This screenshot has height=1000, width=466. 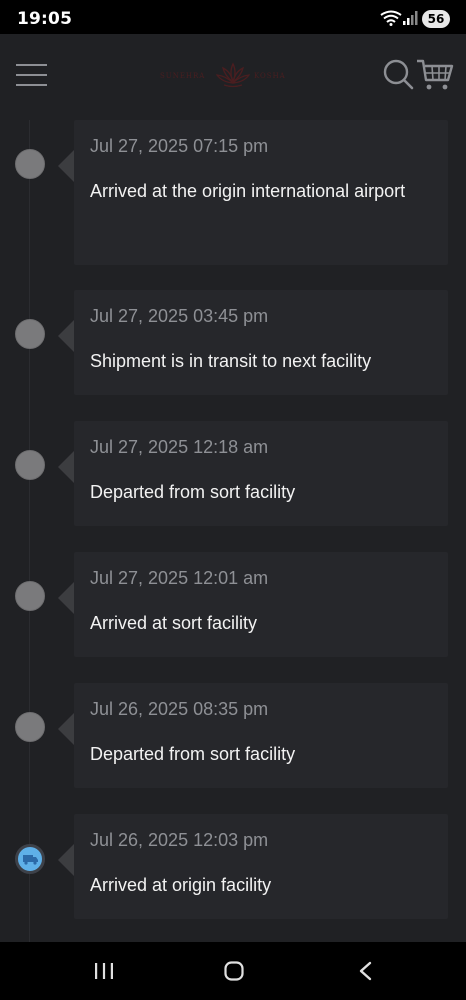 I want to click on recents-icon, so click(x=104, y=971).